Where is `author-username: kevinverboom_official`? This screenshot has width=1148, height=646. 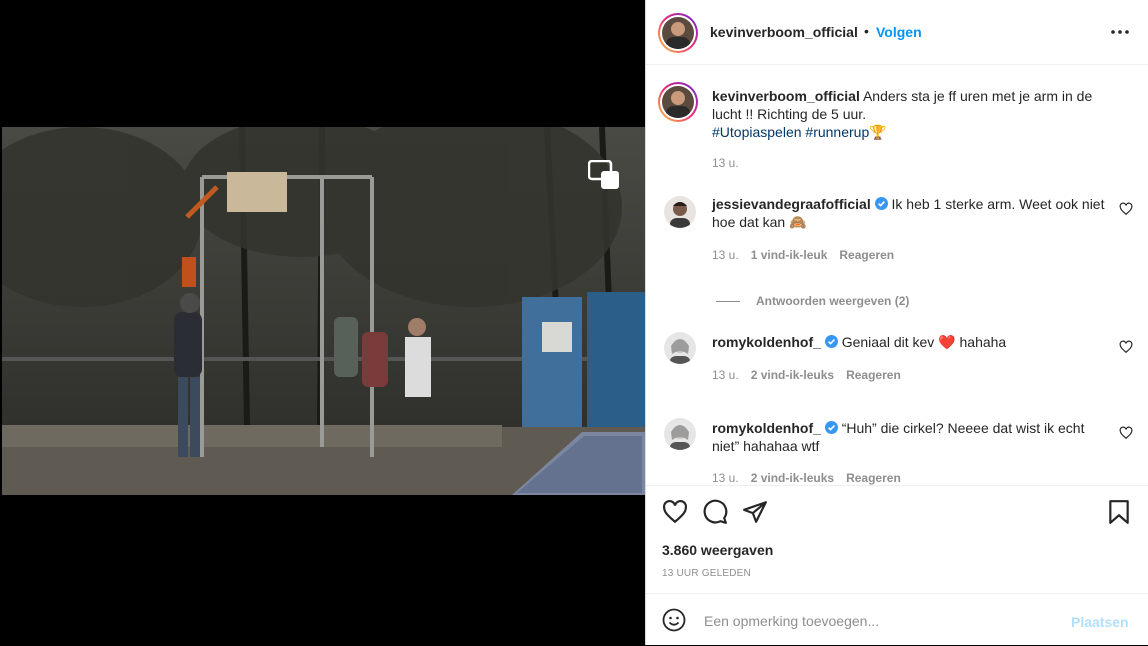 author-username: kevinverboom_official is located at coordinates (784, 32).